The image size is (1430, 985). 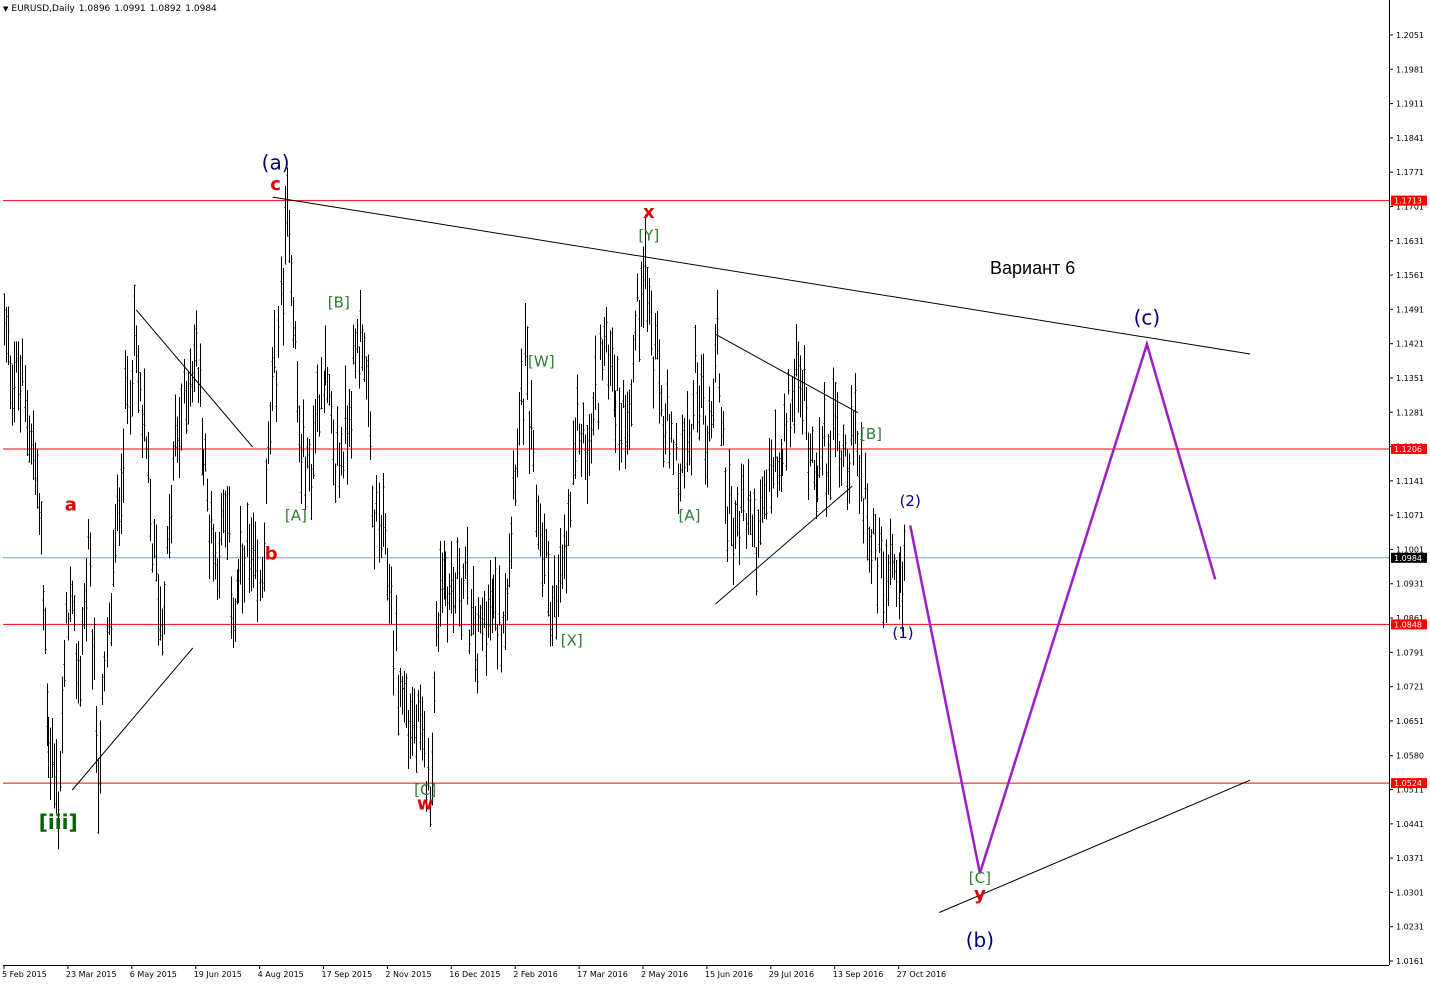 I want to click on wave-label: [X], so click(x=572, y=641).